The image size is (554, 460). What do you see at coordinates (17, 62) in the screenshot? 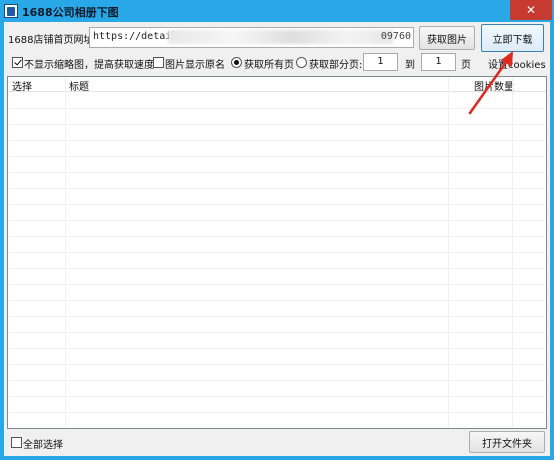
I see `hide-thumbnails-checkbox` at bounding box center [17, 62].